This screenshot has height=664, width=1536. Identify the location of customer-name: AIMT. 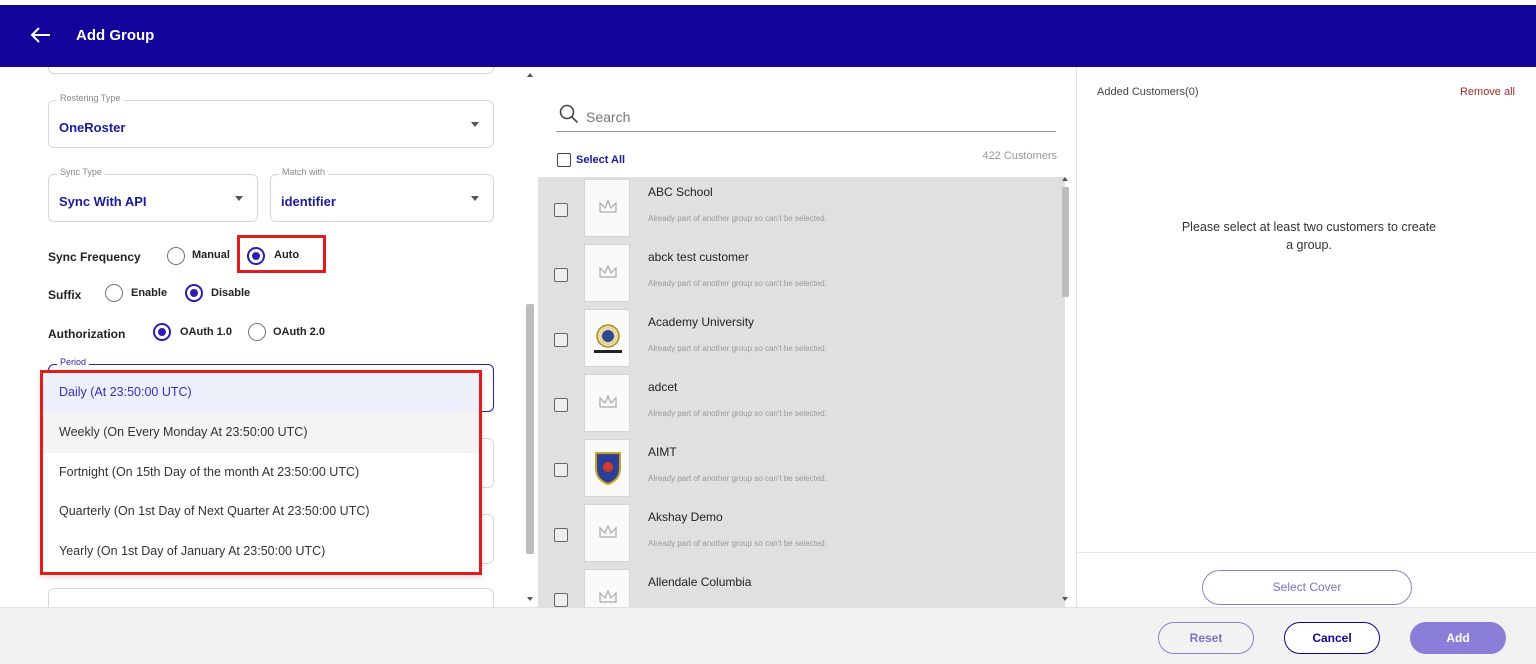
(662, 452).